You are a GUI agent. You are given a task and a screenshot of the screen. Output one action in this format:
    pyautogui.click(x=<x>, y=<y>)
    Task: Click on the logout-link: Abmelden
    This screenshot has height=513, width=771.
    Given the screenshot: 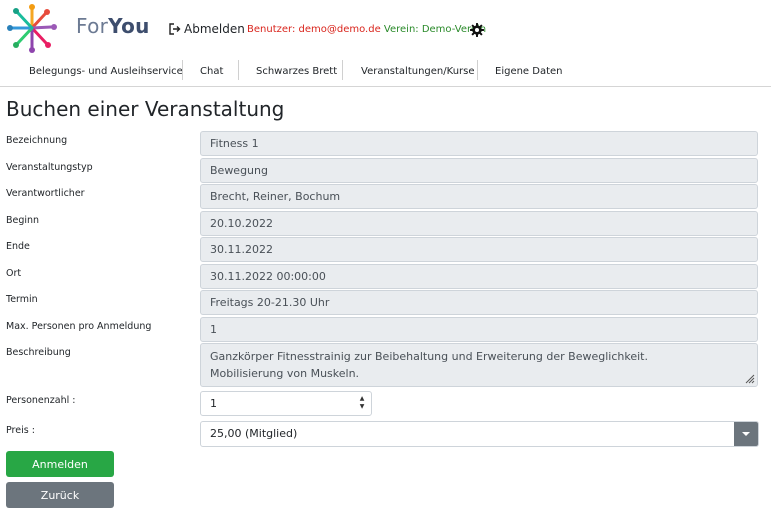 What is the action you would take?
    pyautogui.click(x=207, y=29)
    